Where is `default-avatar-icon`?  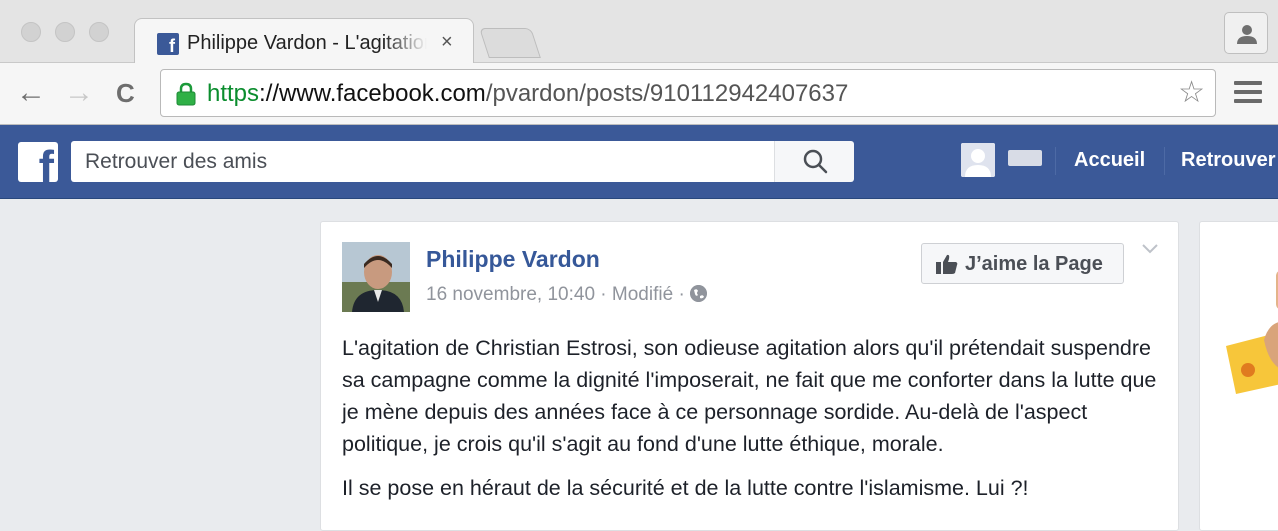
default-avatar-icon is located at coordinates (978, 160).